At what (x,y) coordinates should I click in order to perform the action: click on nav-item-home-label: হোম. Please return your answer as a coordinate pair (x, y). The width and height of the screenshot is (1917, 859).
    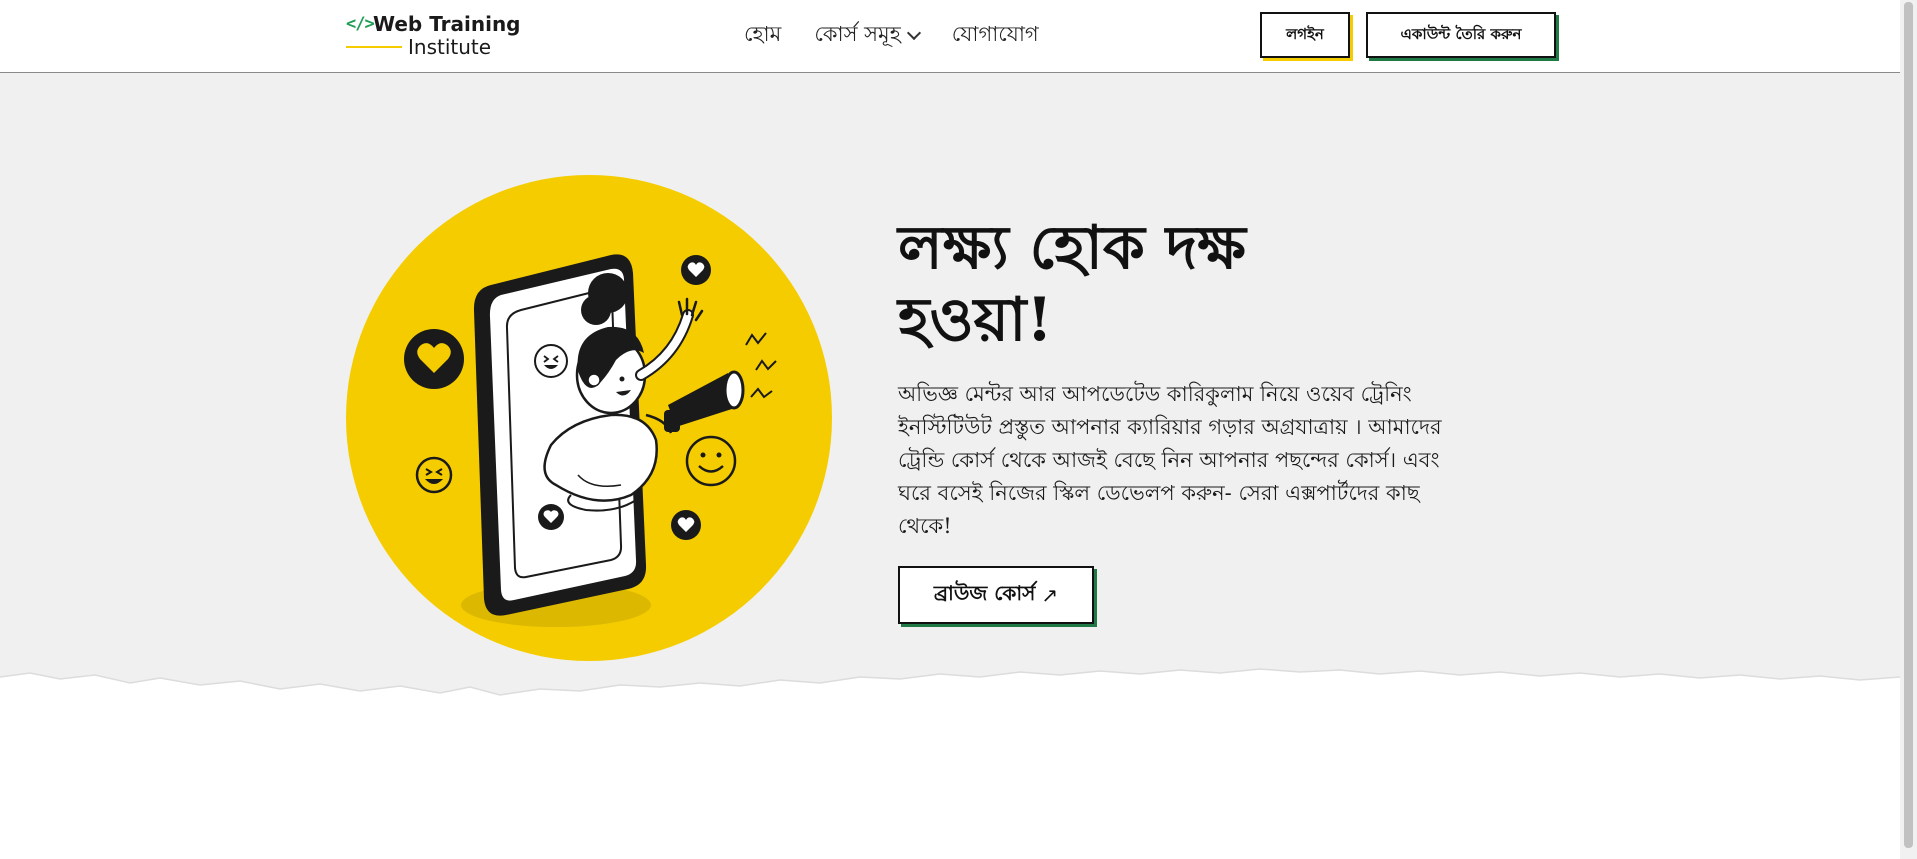
    Looking at the image, I should click on (763, 33).